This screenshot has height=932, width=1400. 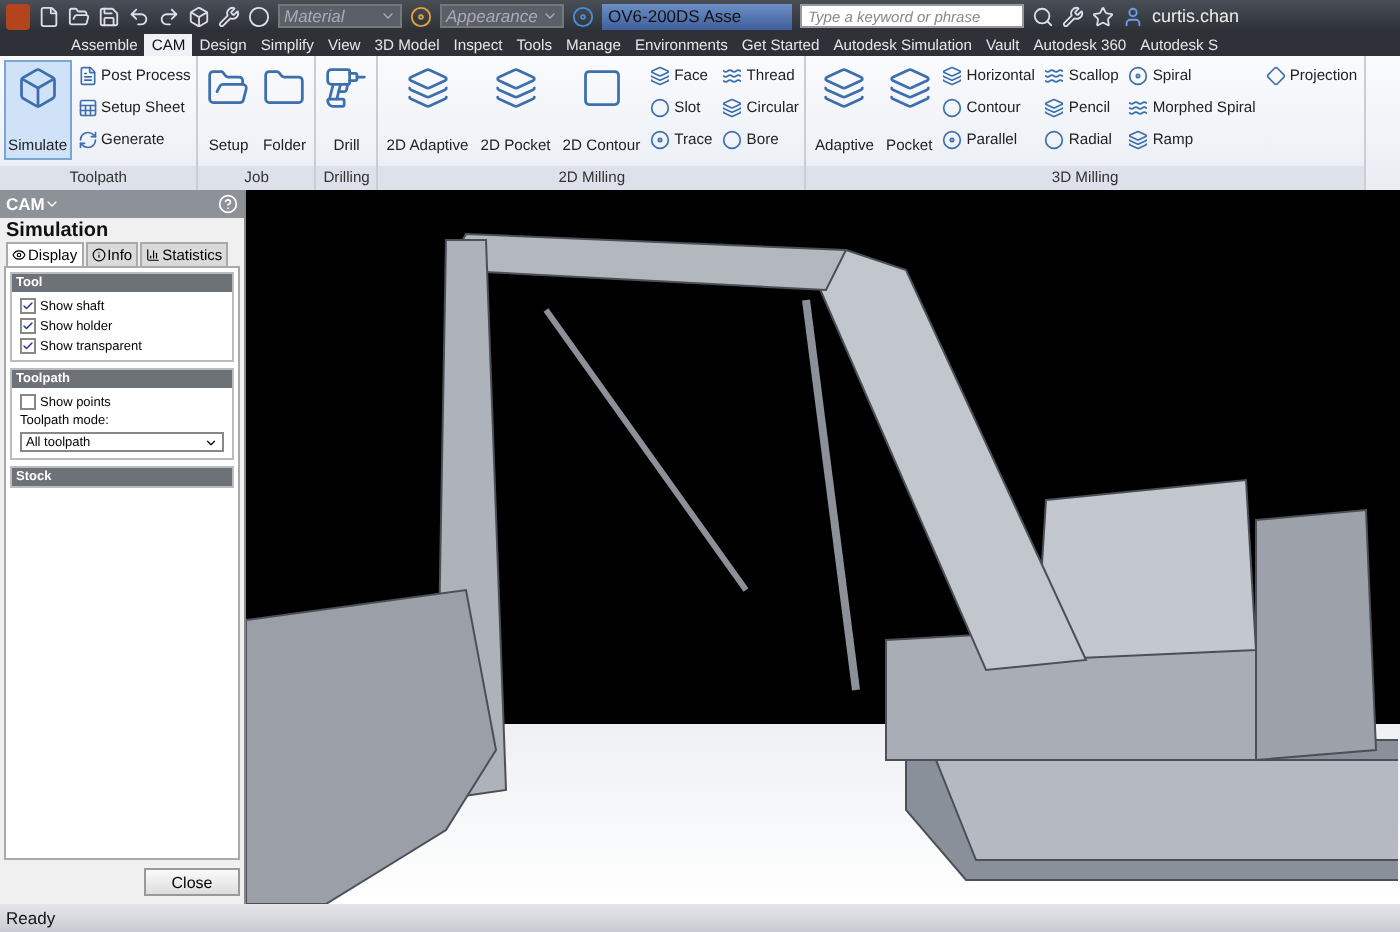 What do you see at coordinates (49, 16) in the screenshot?
I see `new-file-icon` at bounding box center [49, 16].